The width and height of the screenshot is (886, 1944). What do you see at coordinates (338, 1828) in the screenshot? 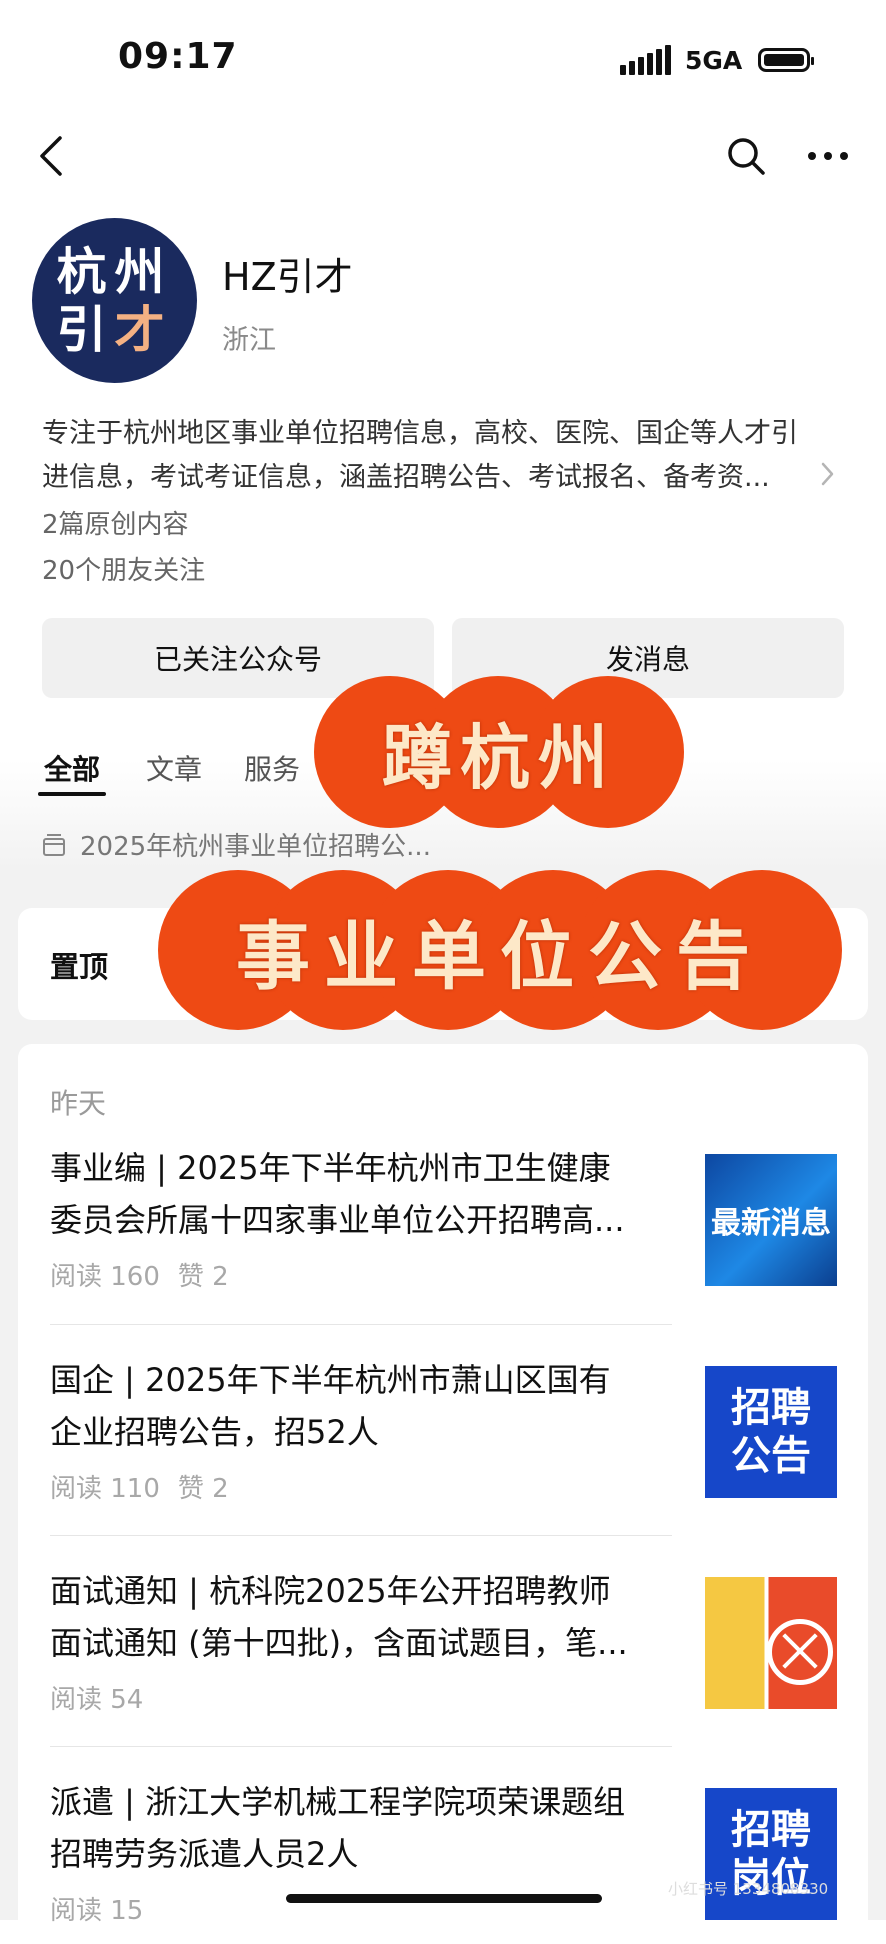
I see `article-title: 派遣 | 浙江大学机械工程学院项荣课题组 招聘劳务派遣人员2人` at bounding box center [338, 1828].